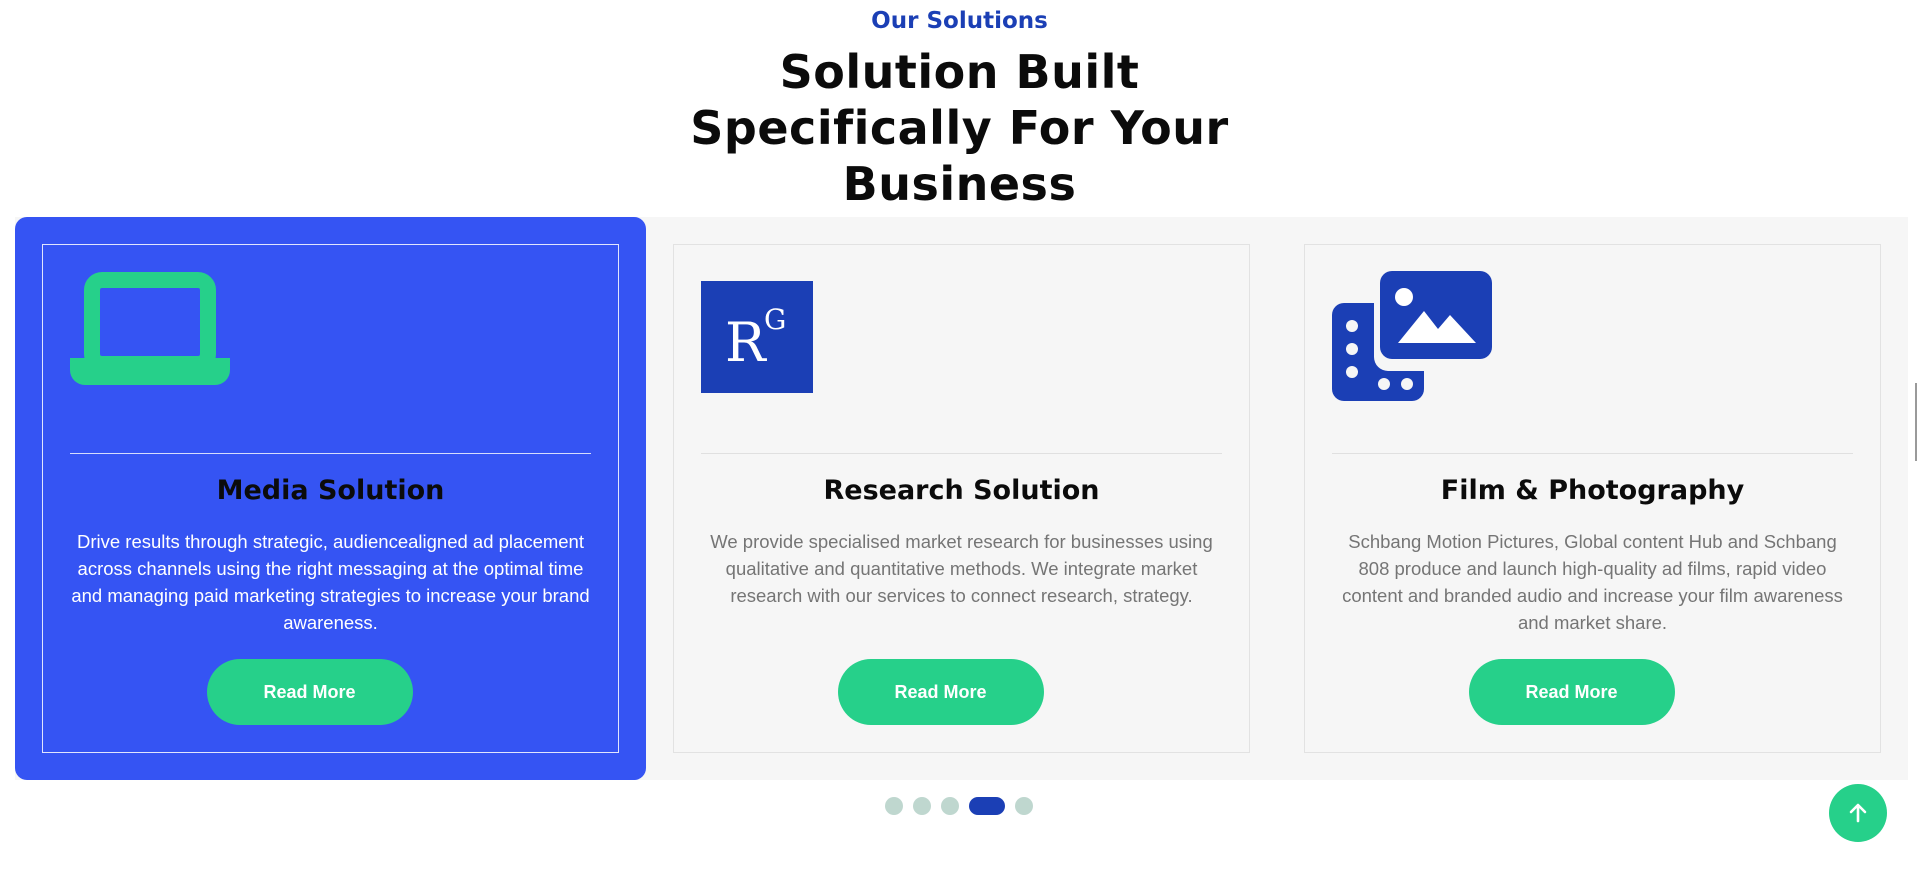  What do you see at coordinates (150, 332) in the screenshot?
I see `laptop-icon` at bounding box center [150, 332].